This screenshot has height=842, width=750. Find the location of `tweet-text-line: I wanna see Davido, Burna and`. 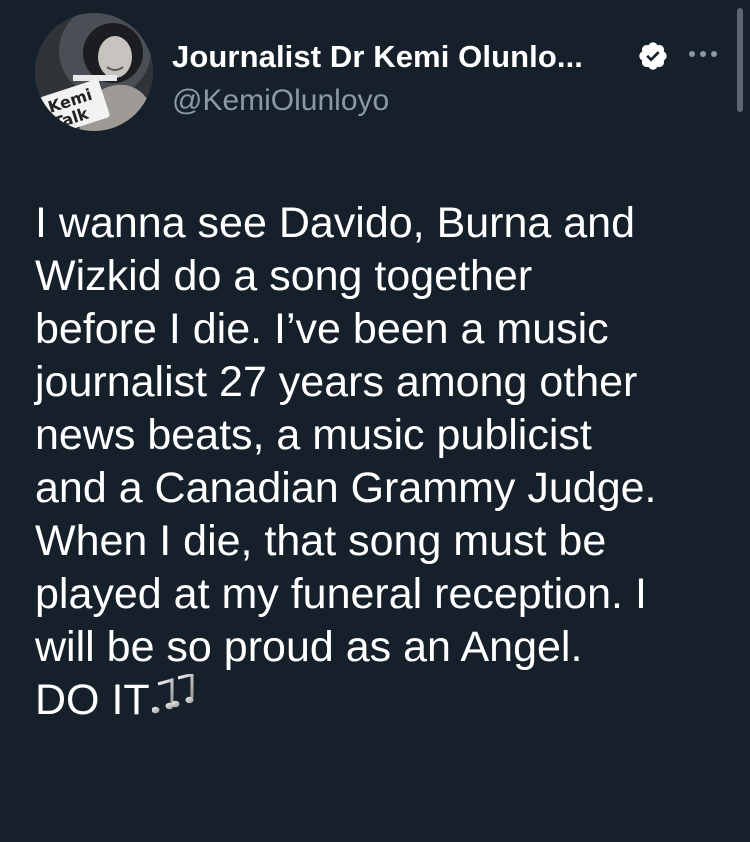

tweet-text-line: I wanna see Davido, Burna and is located at coordinates (335, 223).